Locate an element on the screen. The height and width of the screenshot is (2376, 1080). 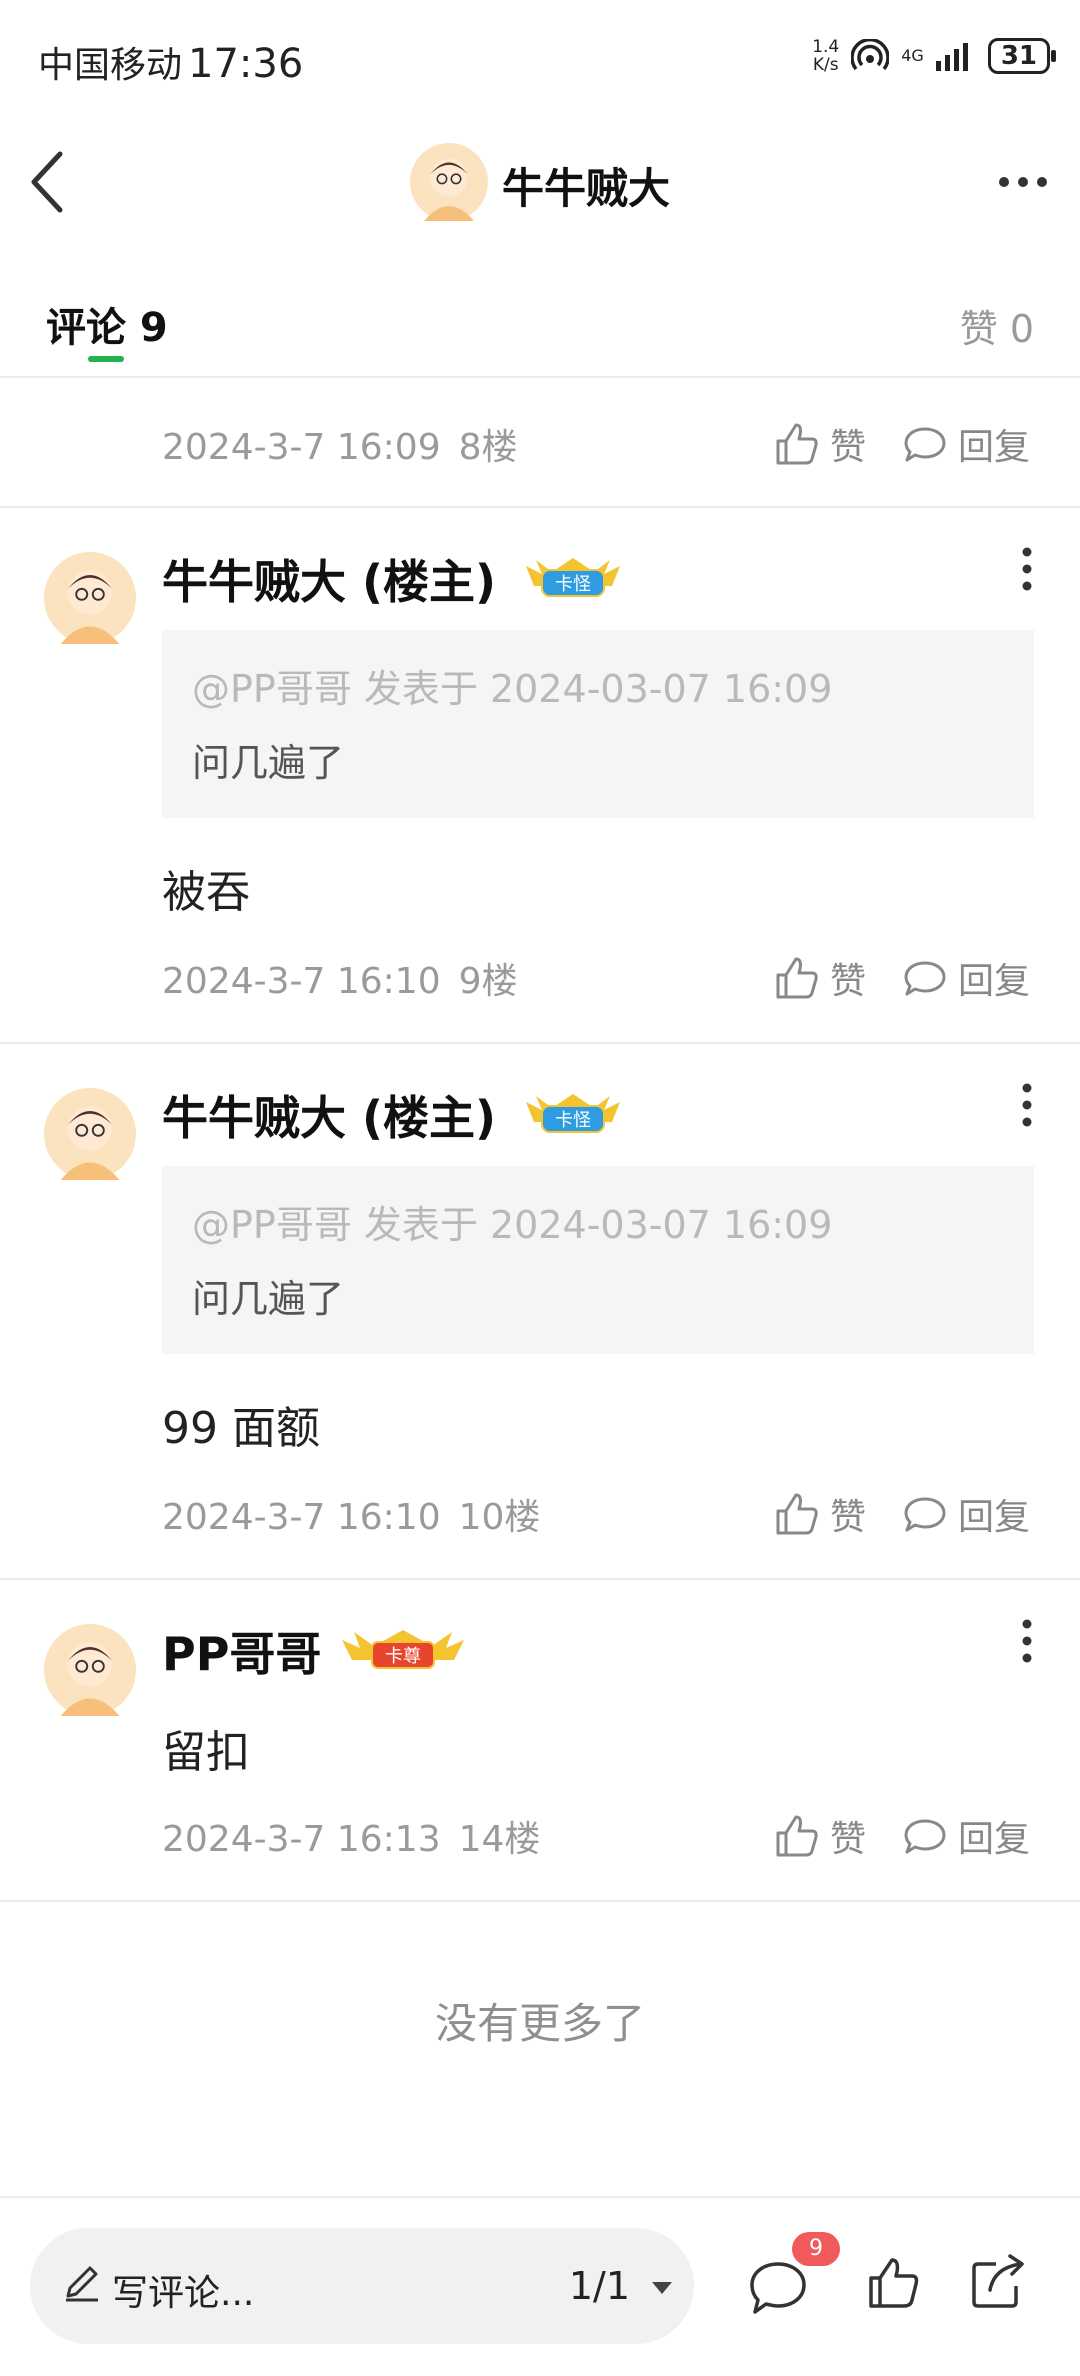
comment-meta: 2024-3-7 16:09 8楼 is located at coordinates (340, 447).